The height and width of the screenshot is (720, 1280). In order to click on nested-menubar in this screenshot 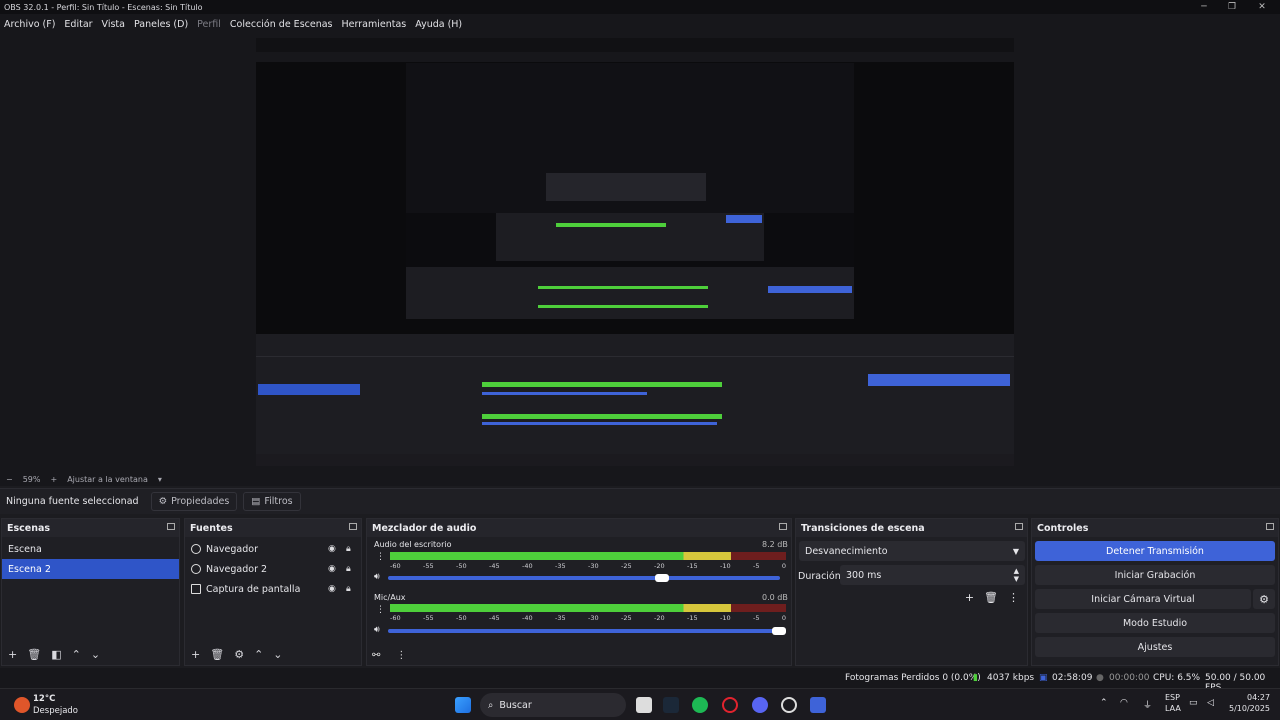, I will do `click(635, 57)`.